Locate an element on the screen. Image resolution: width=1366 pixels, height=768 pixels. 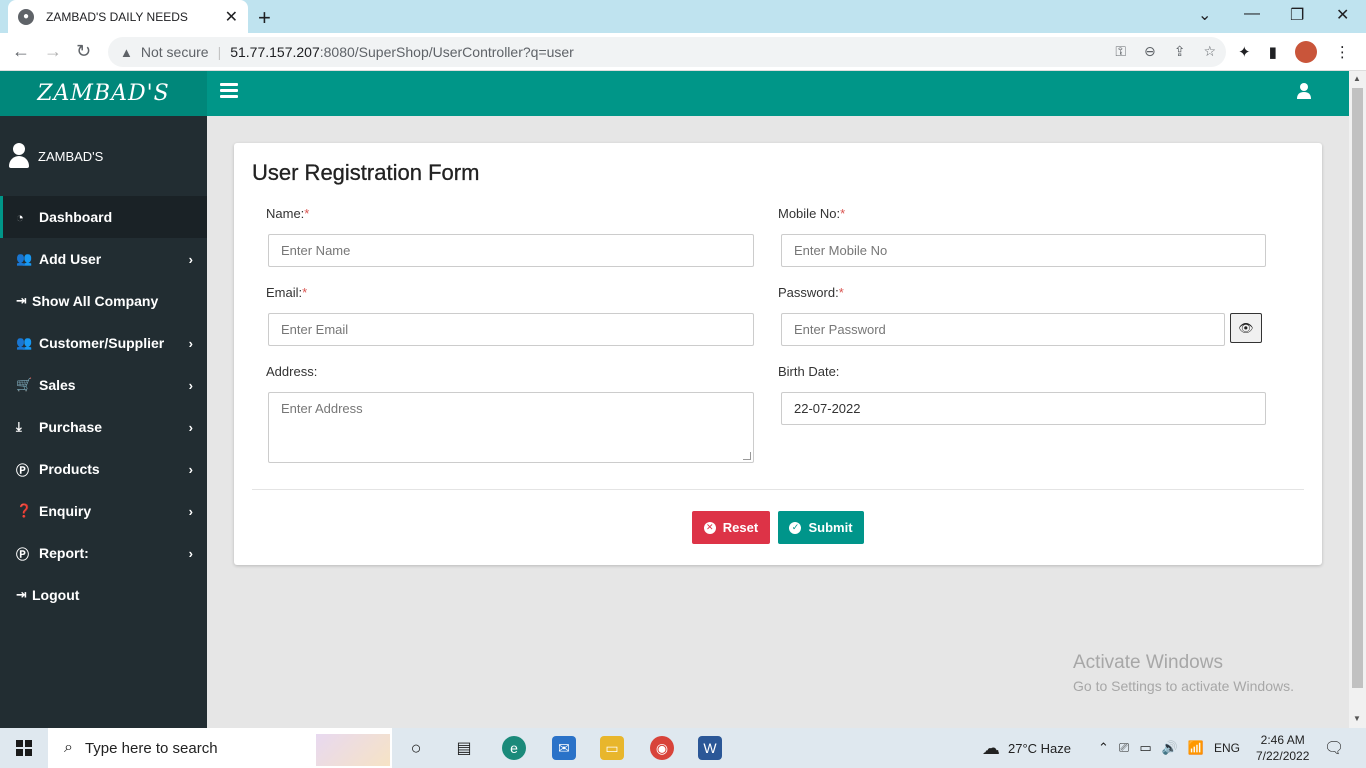
mail-icon: ✉ is located at coordinates (564, 748).